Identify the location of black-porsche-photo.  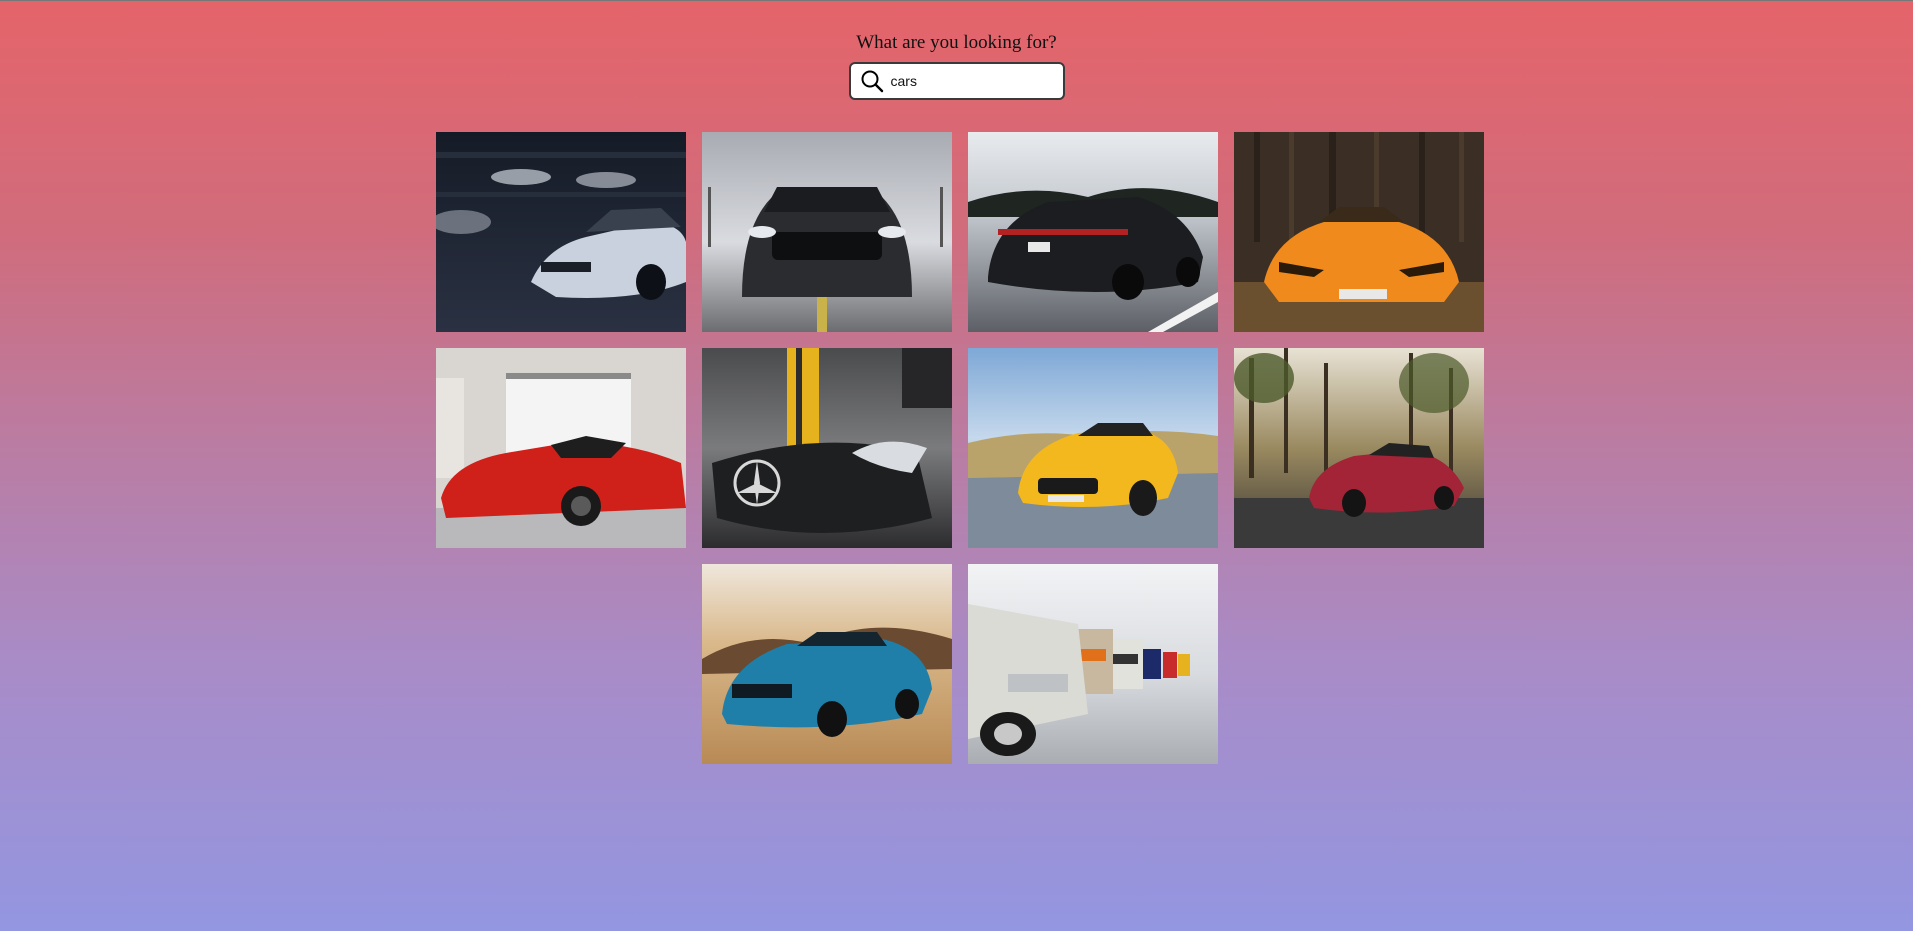
(1093, 232).